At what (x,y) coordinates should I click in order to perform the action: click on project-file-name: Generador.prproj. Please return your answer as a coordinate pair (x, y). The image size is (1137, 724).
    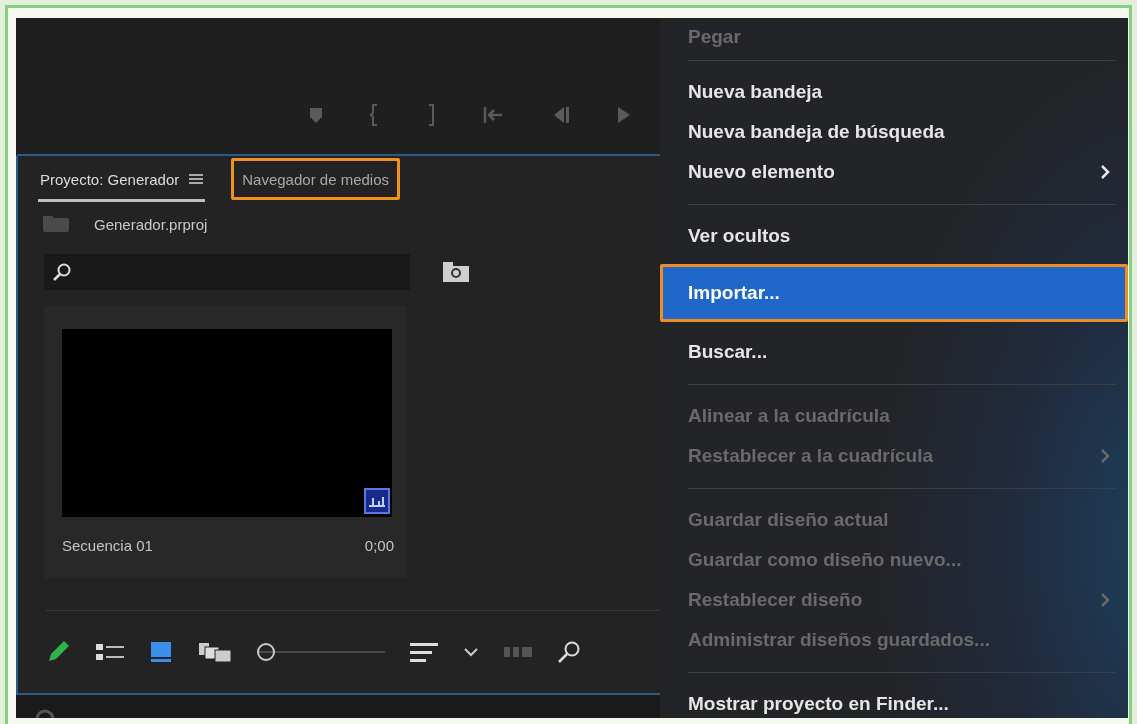
    Looking at the image, I should click on (151, 224).